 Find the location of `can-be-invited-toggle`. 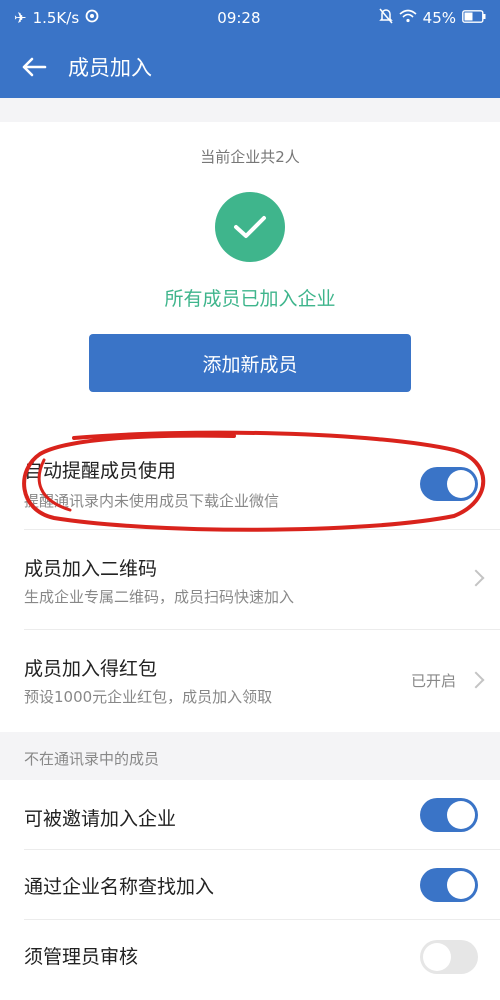

can-be-invited-toggle is located at coordinates (449, 815).